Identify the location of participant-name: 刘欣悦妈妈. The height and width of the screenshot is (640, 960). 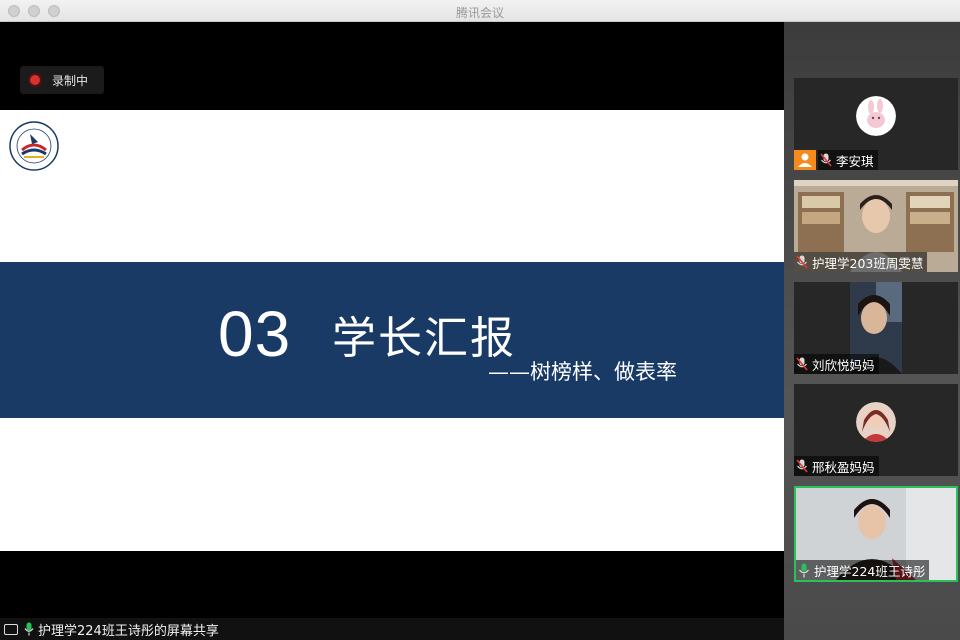
(843, 365).